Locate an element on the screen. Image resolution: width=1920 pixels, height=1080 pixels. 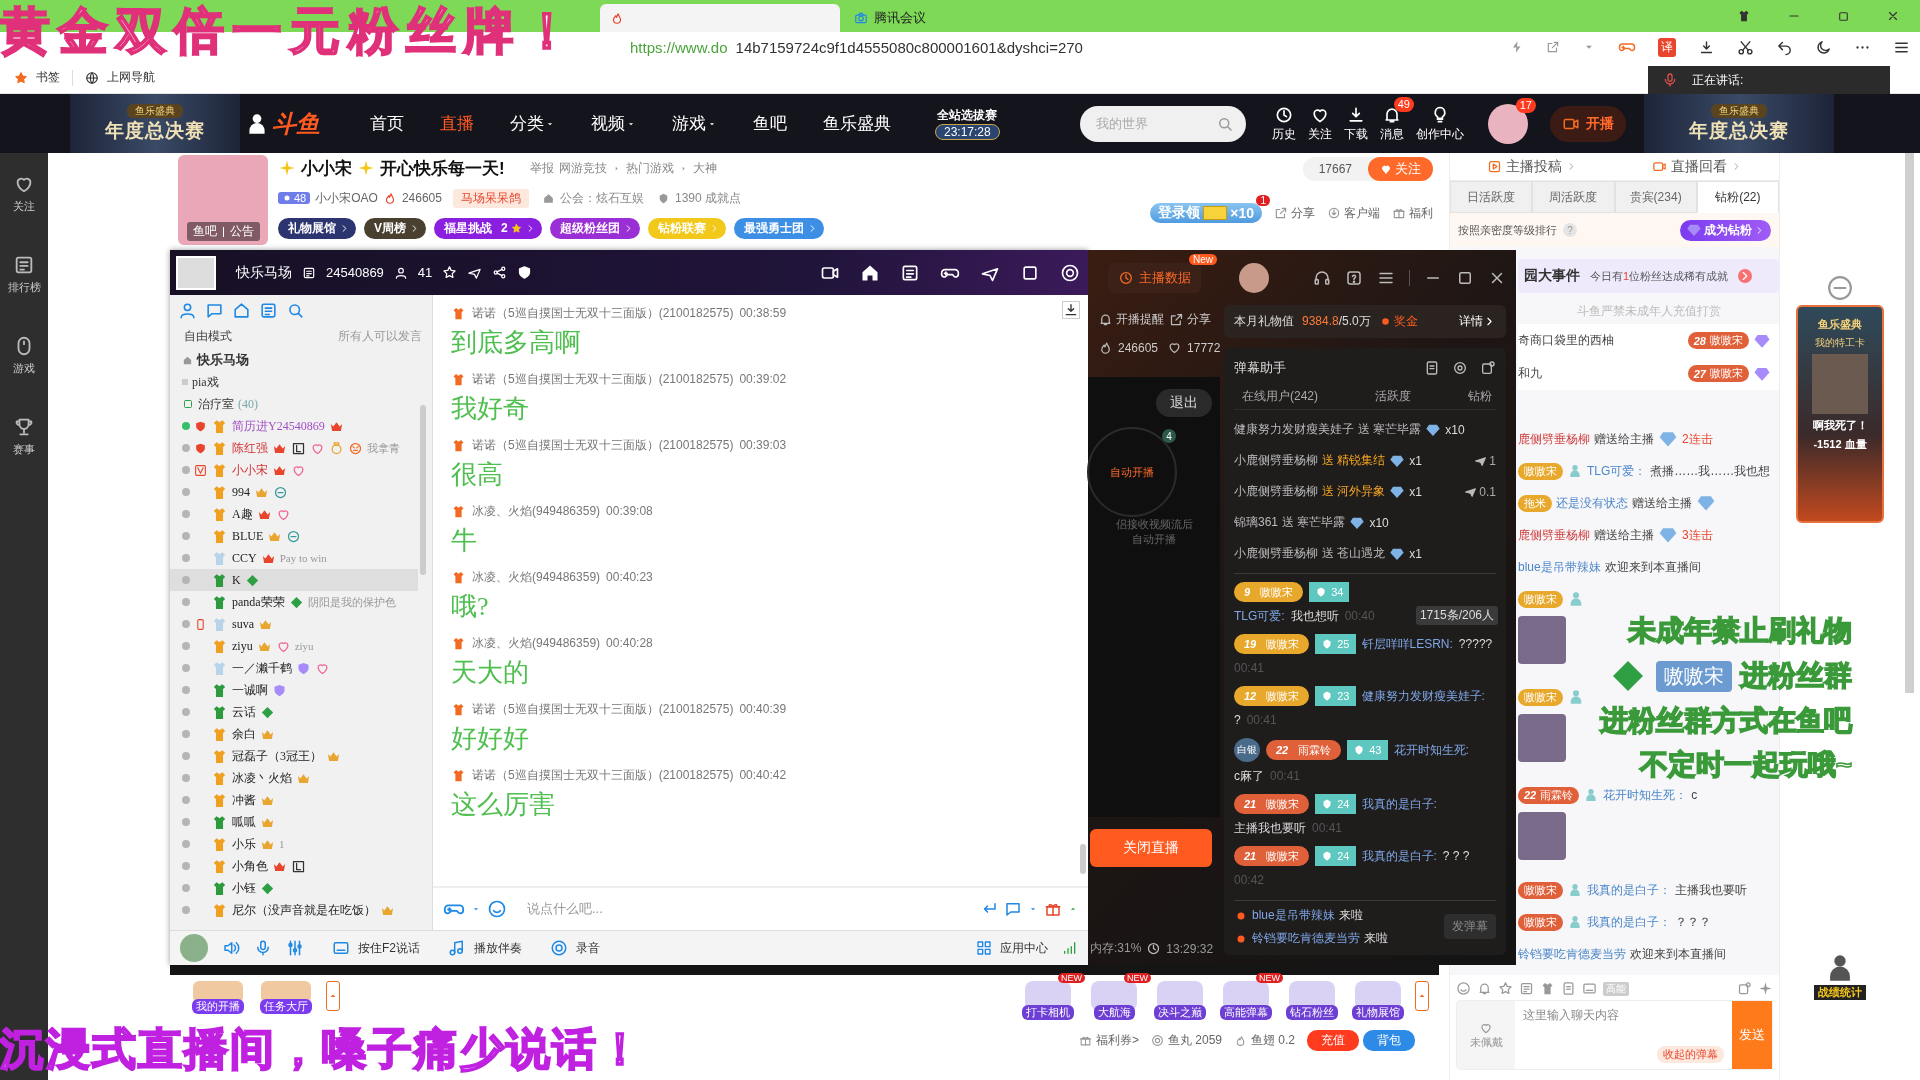
record-button: 录音 is located at coordinates (575, 948).